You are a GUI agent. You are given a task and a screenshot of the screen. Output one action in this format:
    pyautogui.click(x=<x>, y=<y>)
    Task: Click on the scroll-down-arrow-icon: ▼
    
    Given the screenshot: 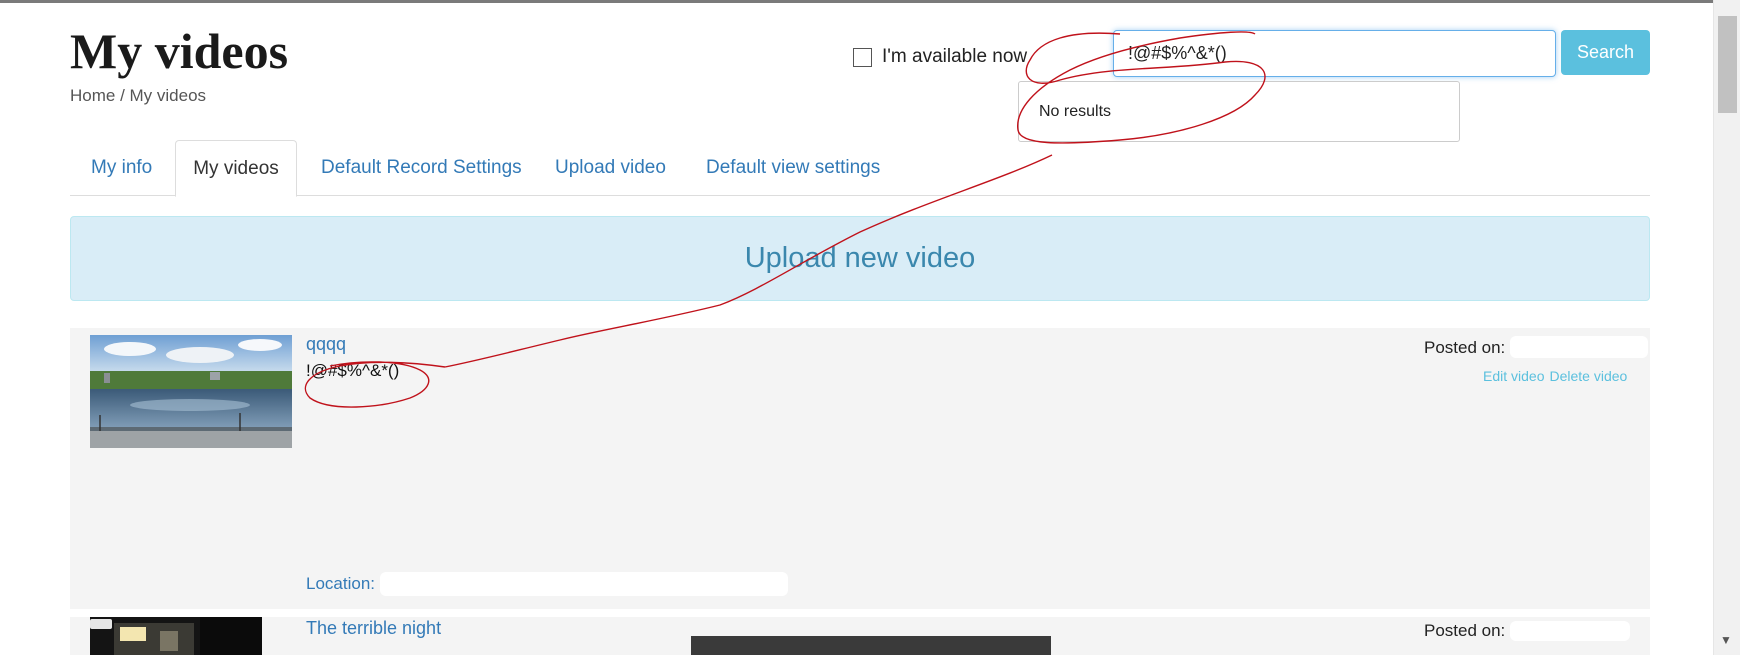 What is the action you would take?
    pyautogui.click(x=1726, y=640)
    